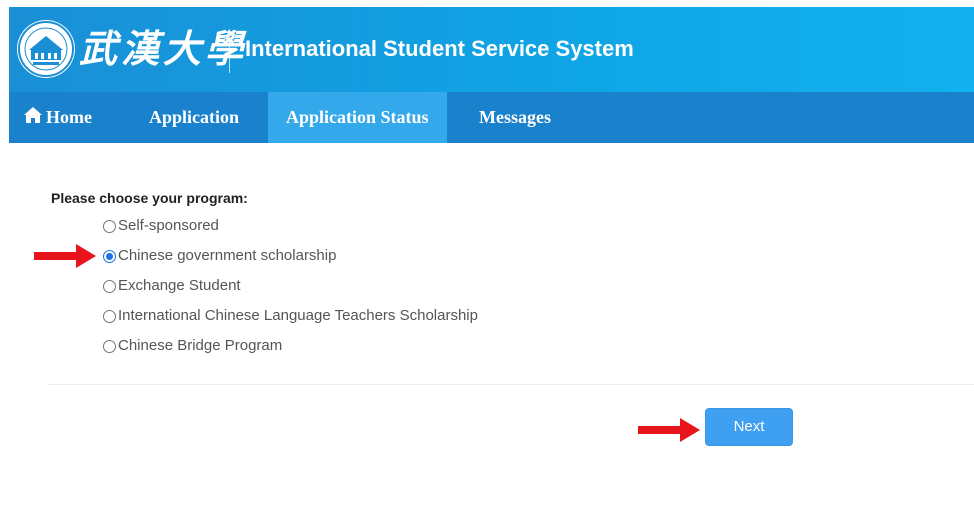 This screenshot has width=974, height=531. I want to click on system-title: International Student Service System, so click(439, 48).